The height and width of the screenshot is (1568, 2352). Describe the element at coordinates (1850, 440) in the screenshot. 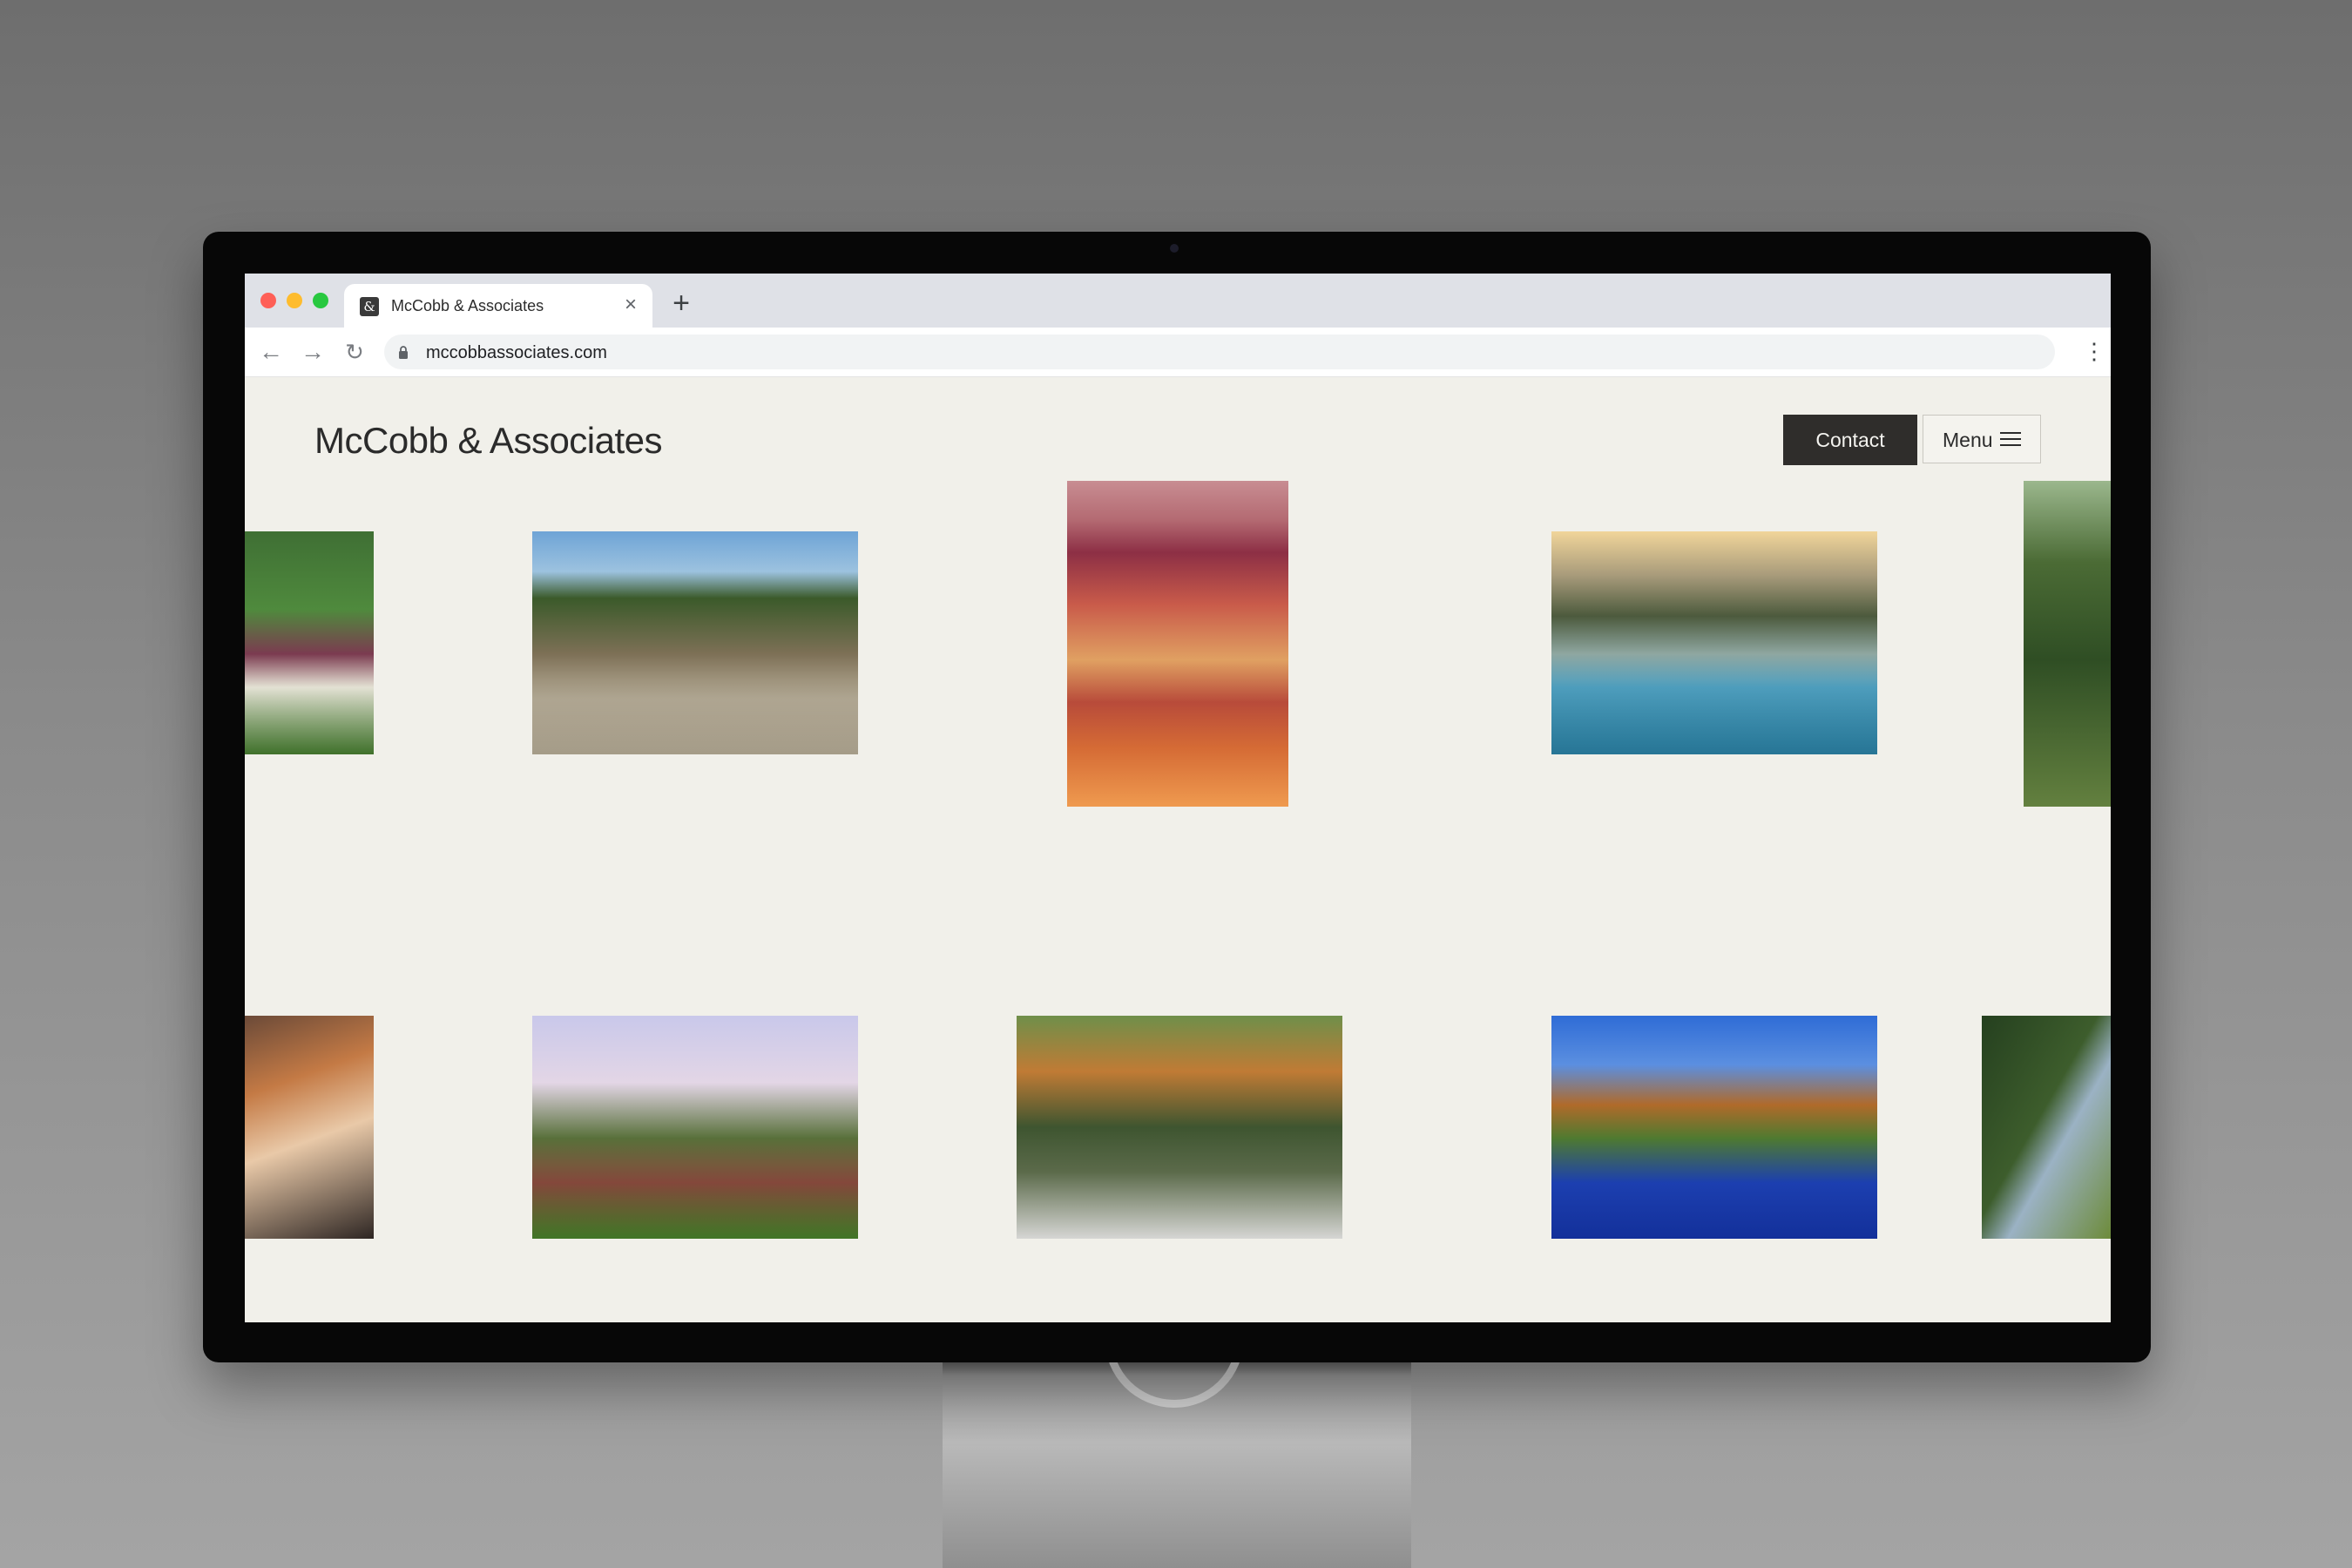

I see `contact-button: Contact` at that location.